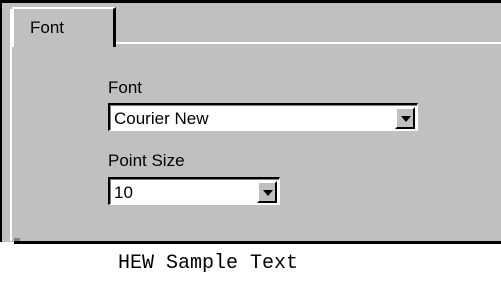 This screenshot has height=301, width=501. I want to click on point-size-dropdown-button, so click(267, 192).